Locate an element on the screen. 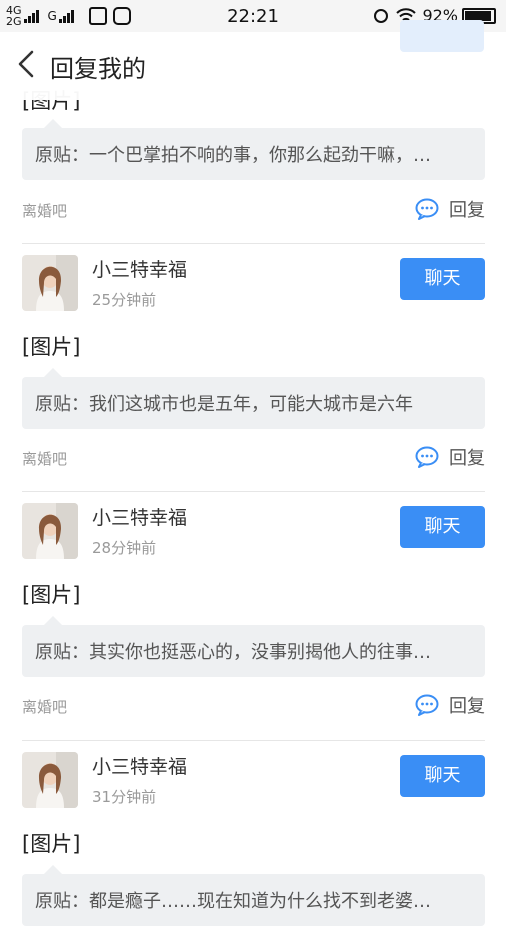  network-type: 4G 2G is located at coordinates (14, 16).